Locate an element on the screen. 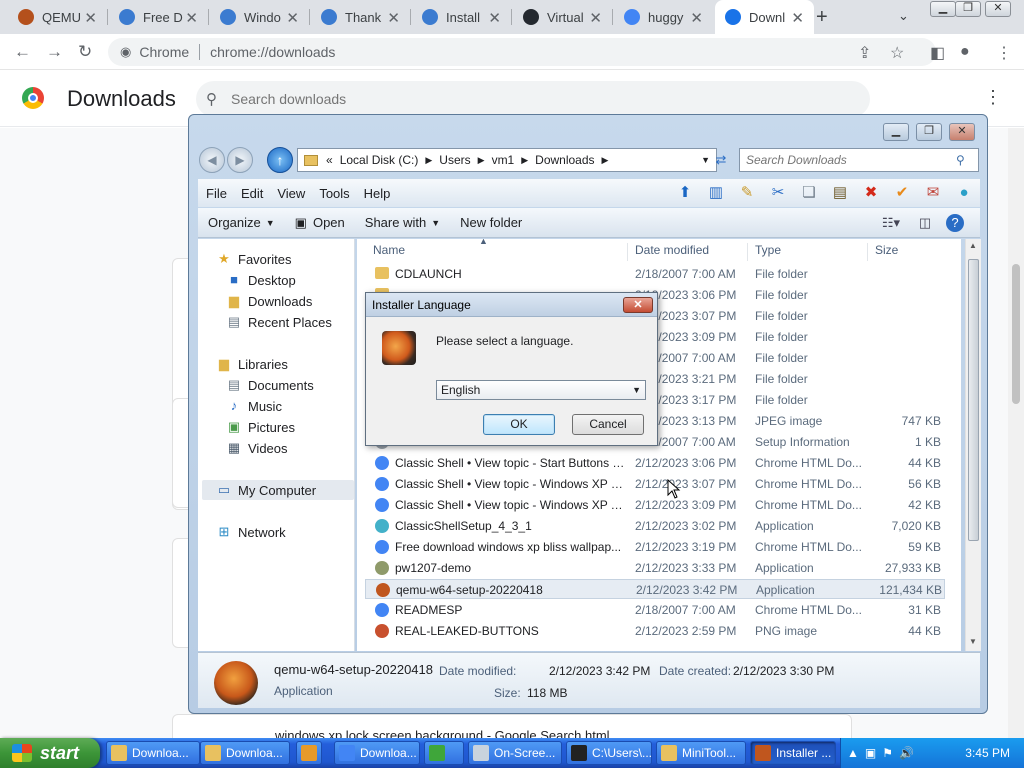  language-select: English ▼ is located at coordinates (541, 390).